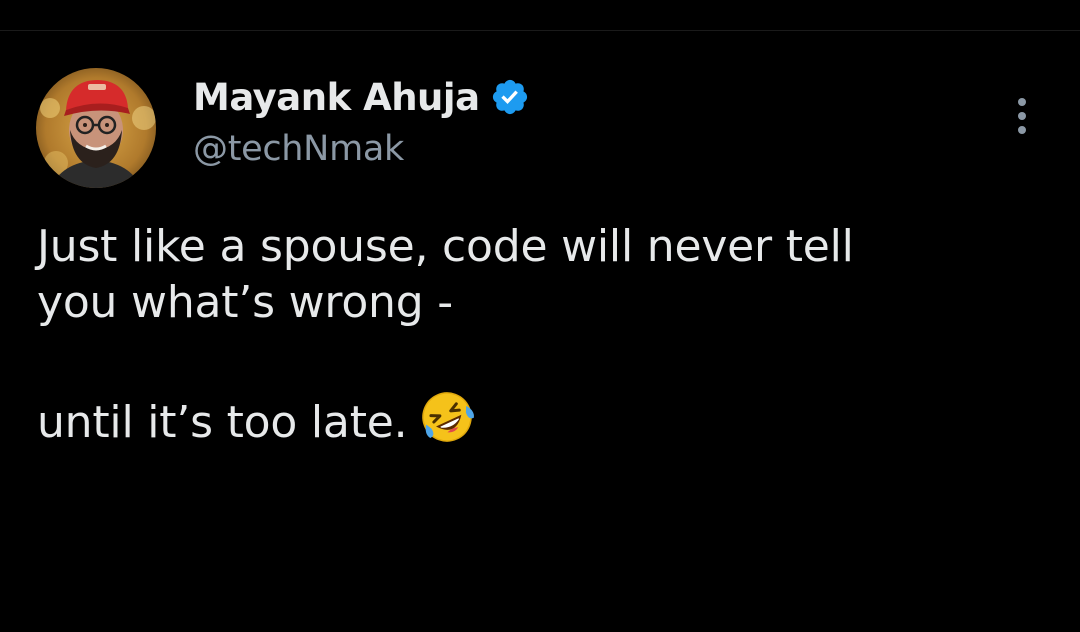  I want to click on tweet-text-line: until it’s too late., so click(222, 422).